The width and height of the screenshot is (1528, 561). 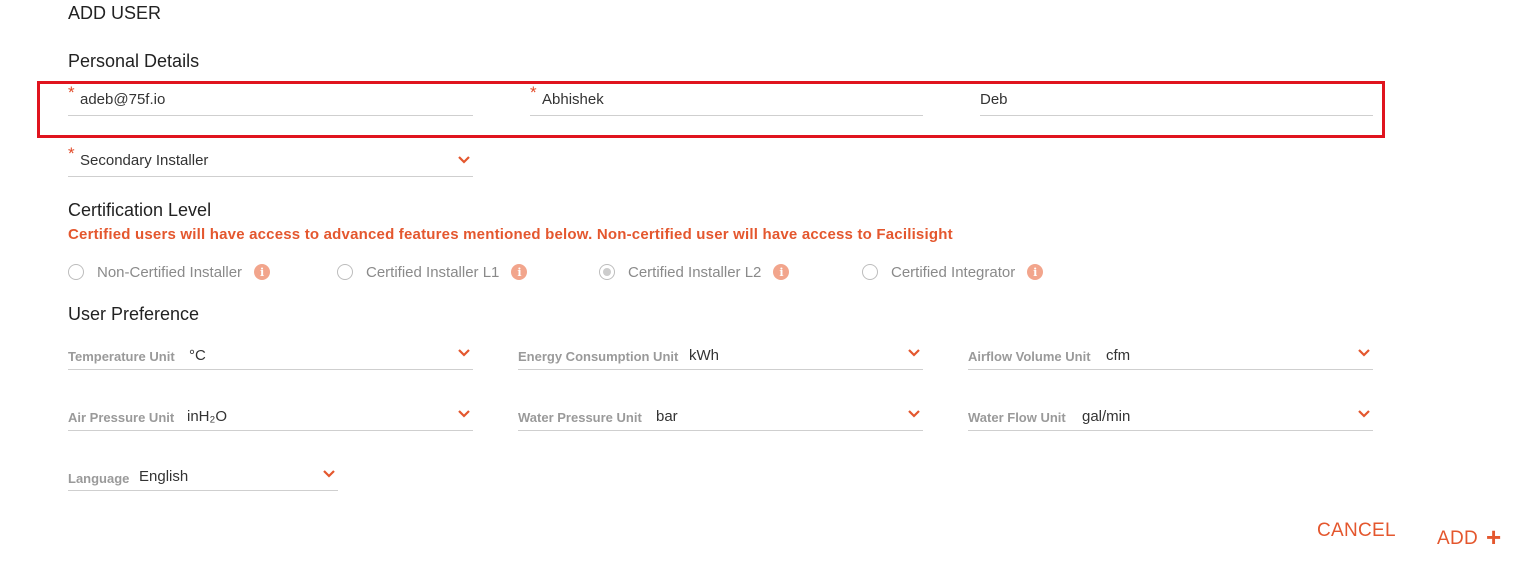 I want to click on user-preference-heading: User Preference, so click(x=134, y=314).